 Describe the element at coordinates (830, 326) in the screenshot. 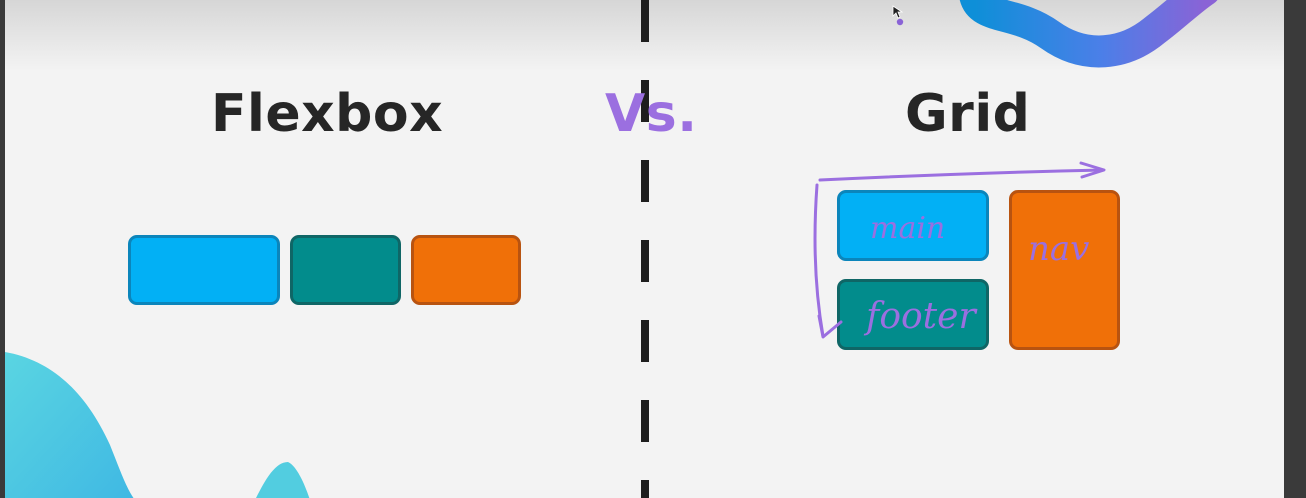

I see `column-arrowhead` at that location.